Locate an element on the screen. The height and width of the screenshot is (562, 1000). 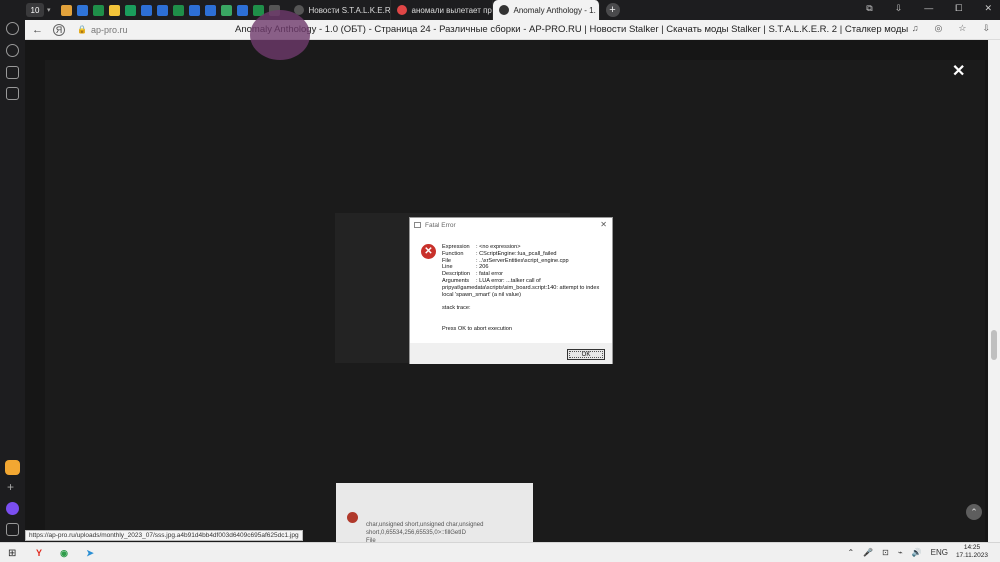
panel-settings-icon is located at coordinates (12, 529).